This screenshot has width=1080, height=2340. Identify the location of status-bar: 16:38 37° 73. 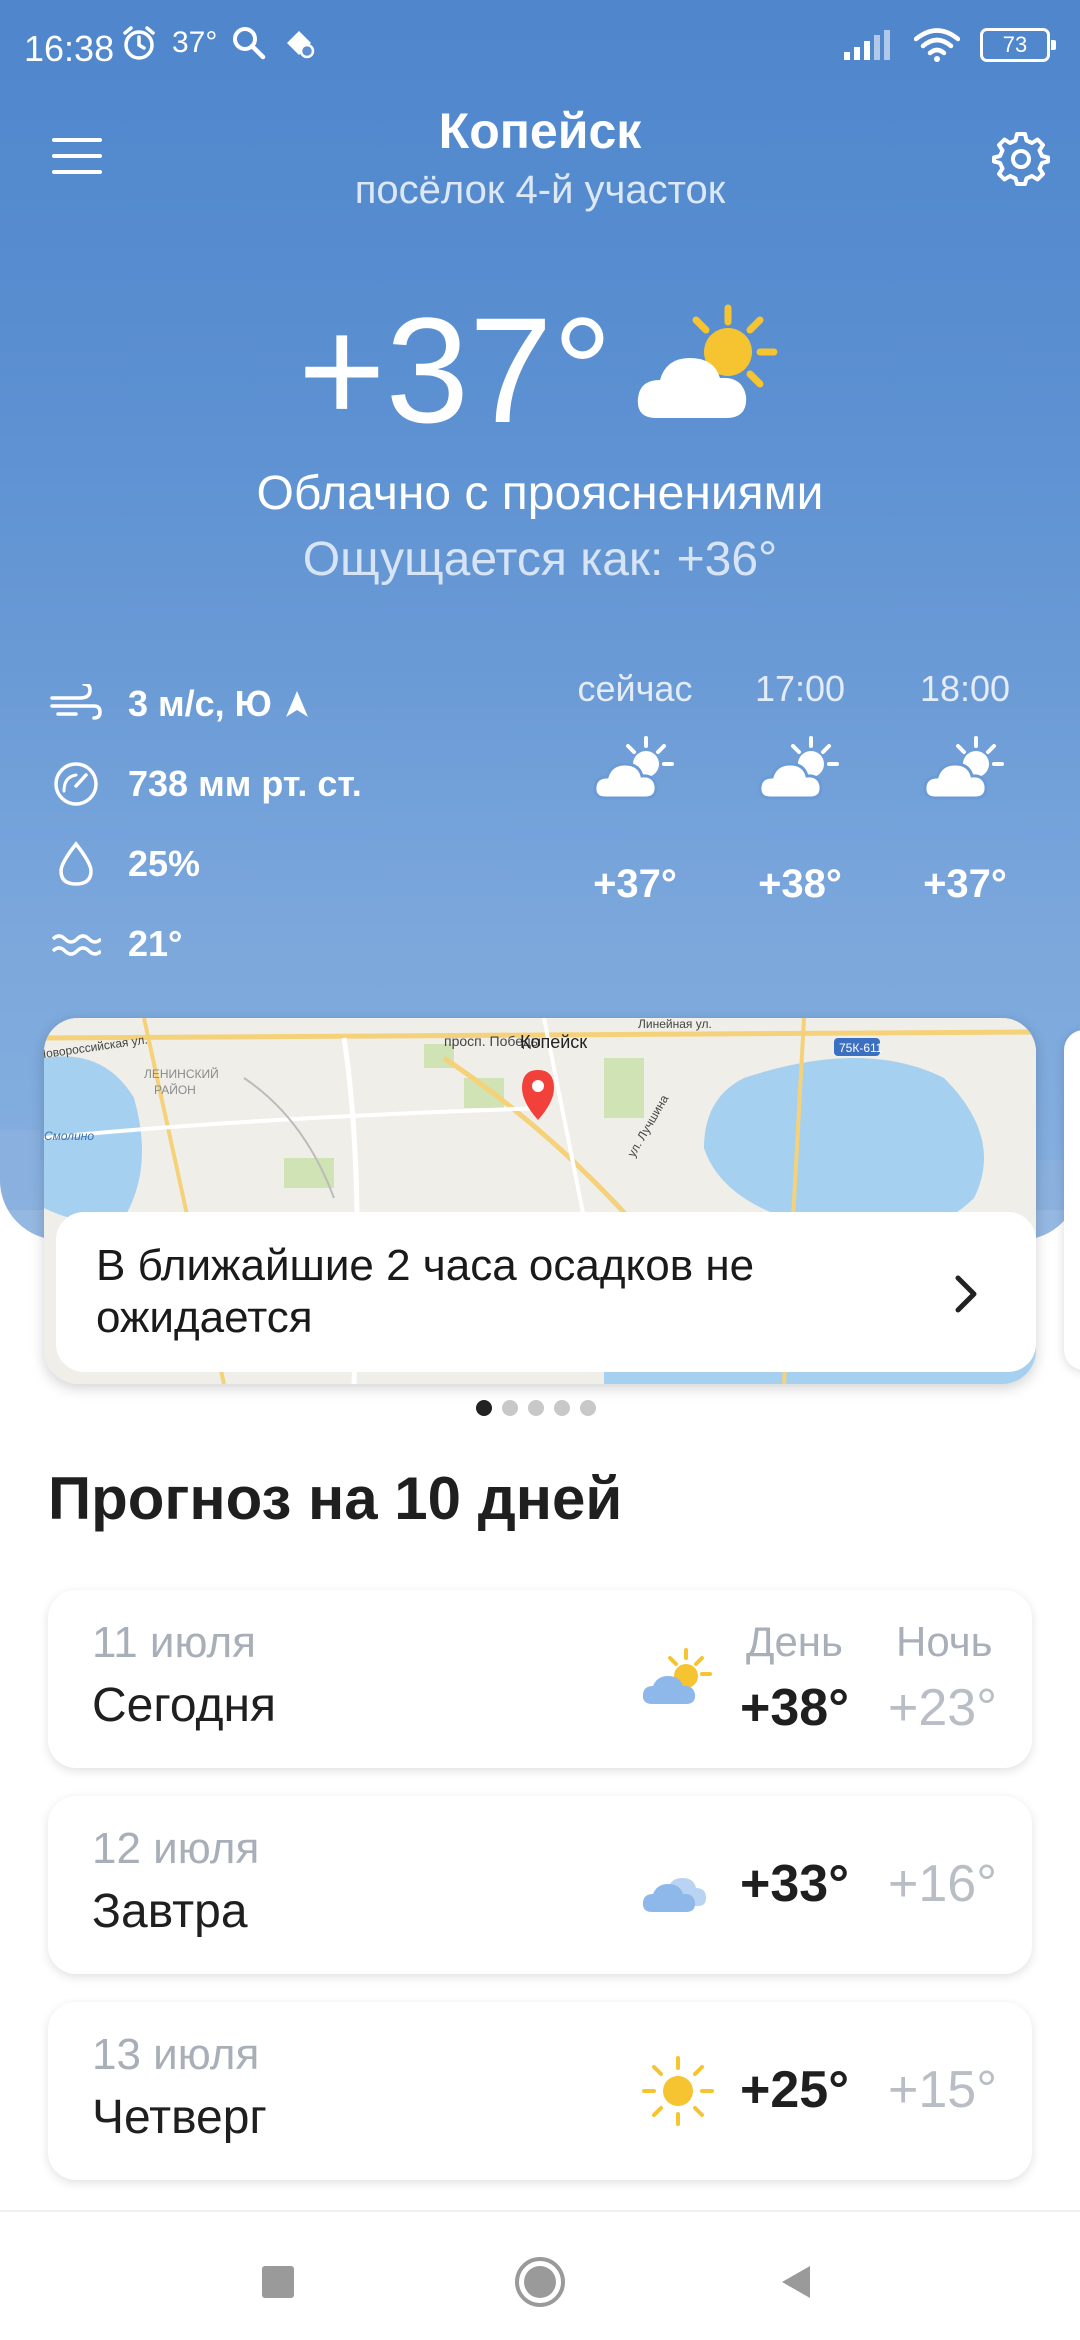
(540, 50).